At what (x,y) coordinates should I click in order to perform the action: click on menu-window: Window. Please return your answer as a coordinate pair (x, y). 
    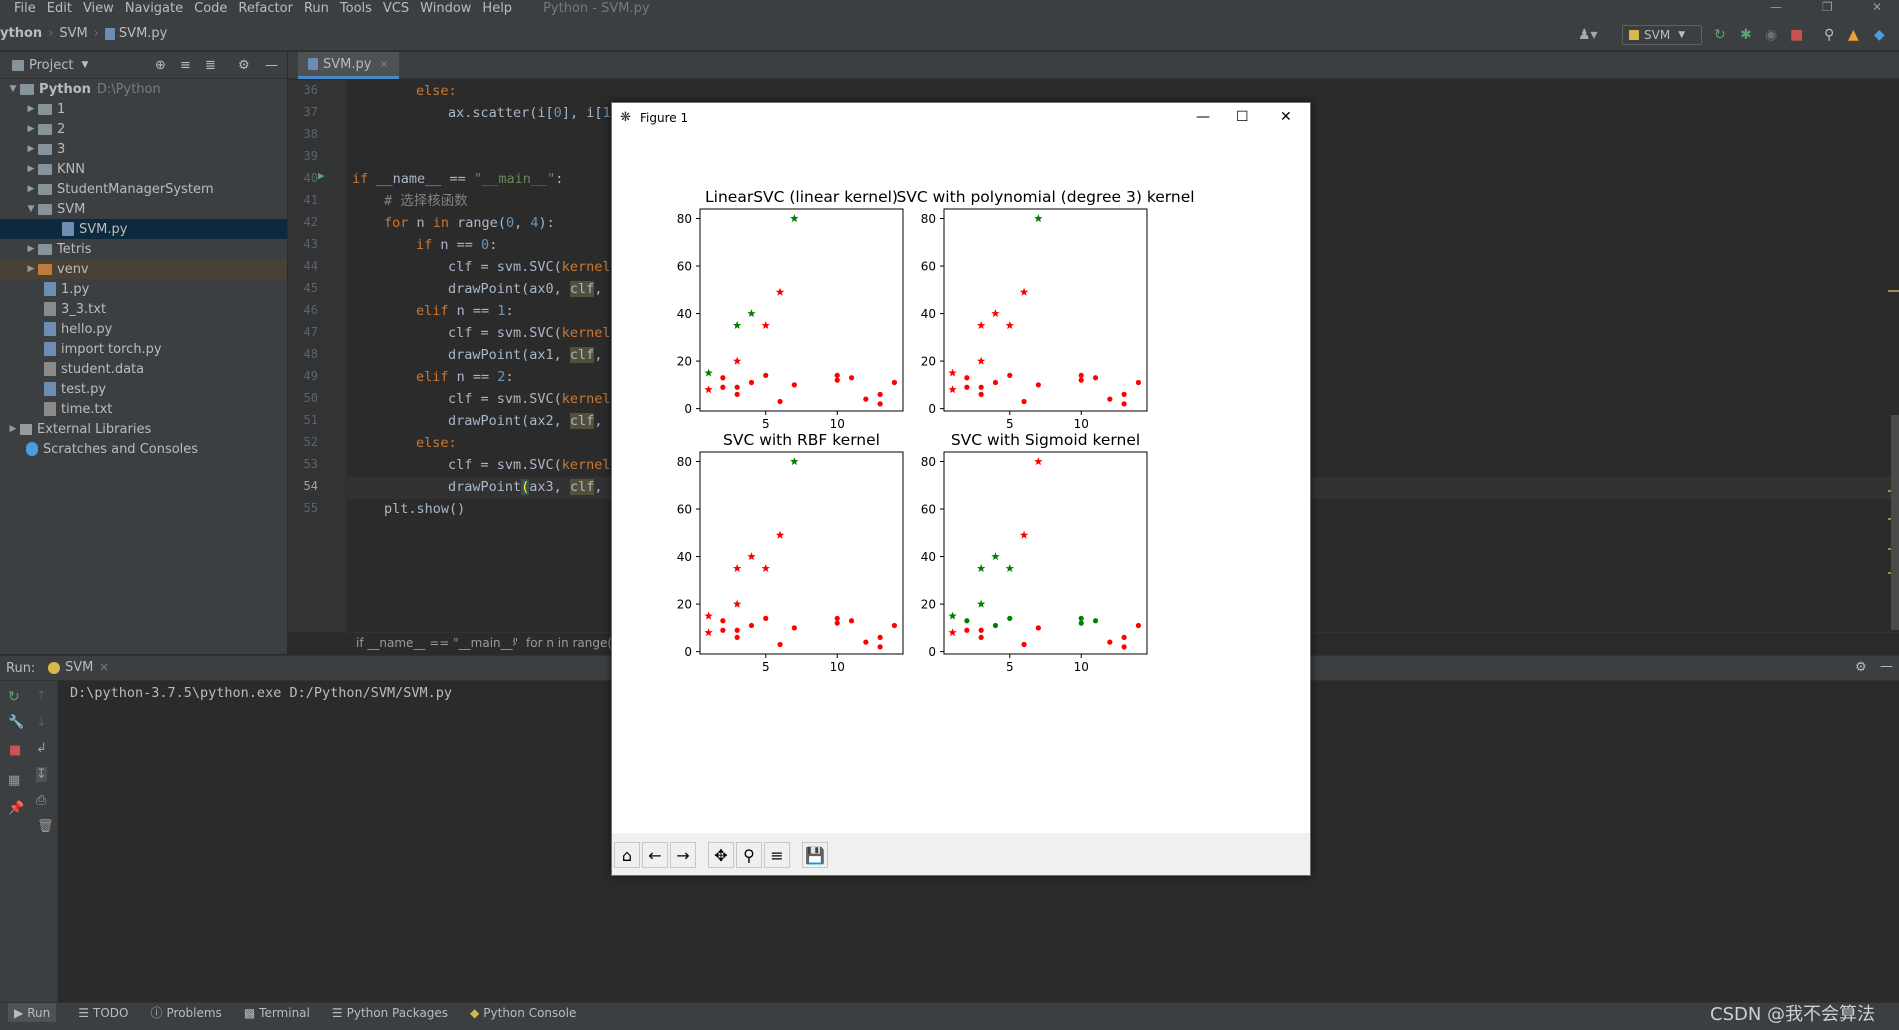
    Looking at the image, I should click on (445, 8).